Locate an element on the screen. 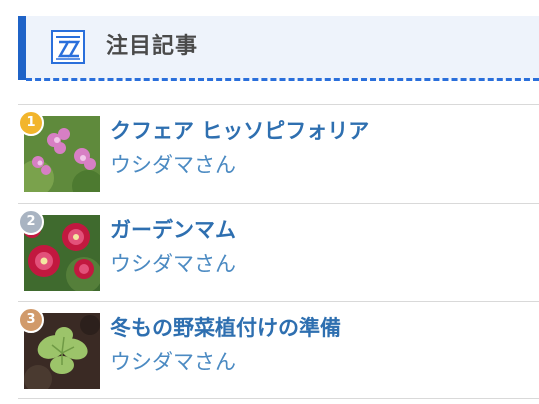 The image size is (539, 404). widget-title: 注目記事 is located at coordinates (152, 46).